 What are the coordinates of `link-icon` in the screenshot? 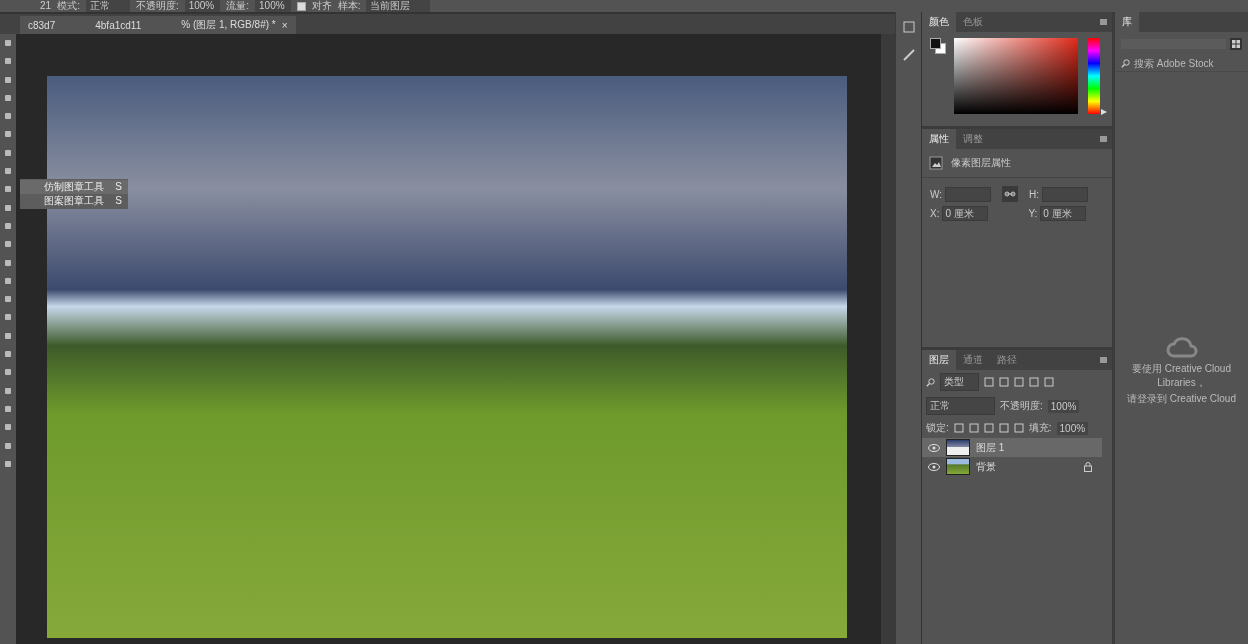 It's located at (1010, 194).